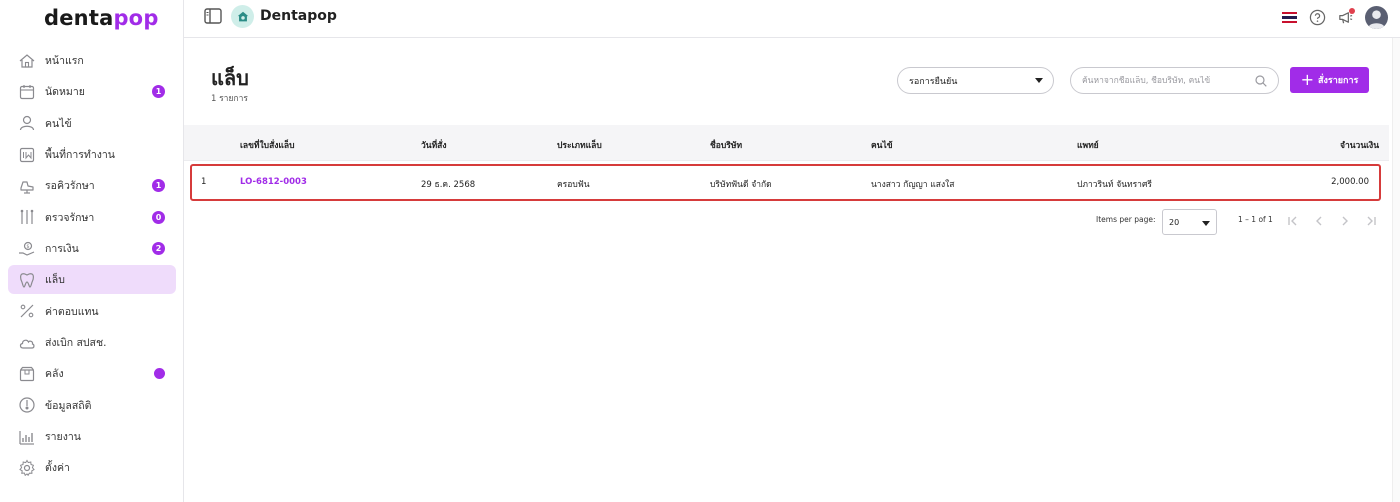  What do you see at coordinates (70, 186) in the screenshot?
I see `sidebar-item-label: รอคิวรักษา` at bounding box center [70, 186].